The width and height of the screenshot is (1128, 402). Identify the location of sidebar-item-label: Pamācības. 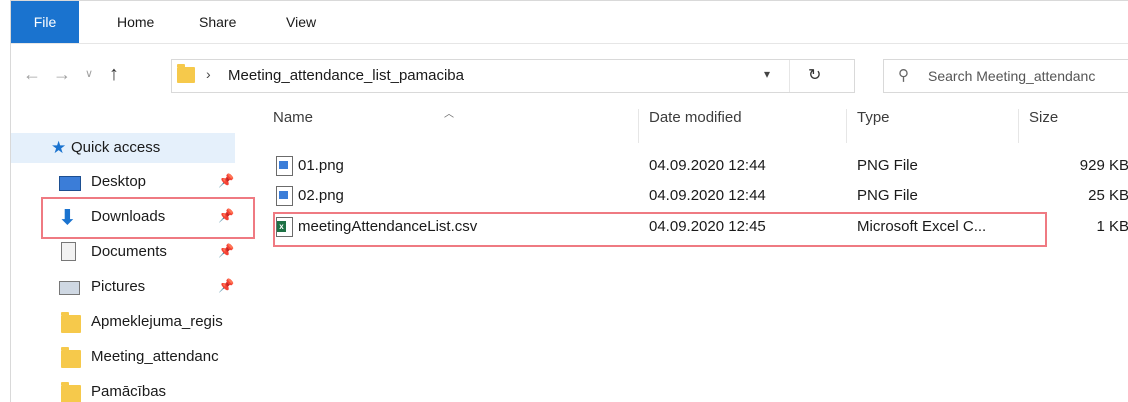
(129, 391).